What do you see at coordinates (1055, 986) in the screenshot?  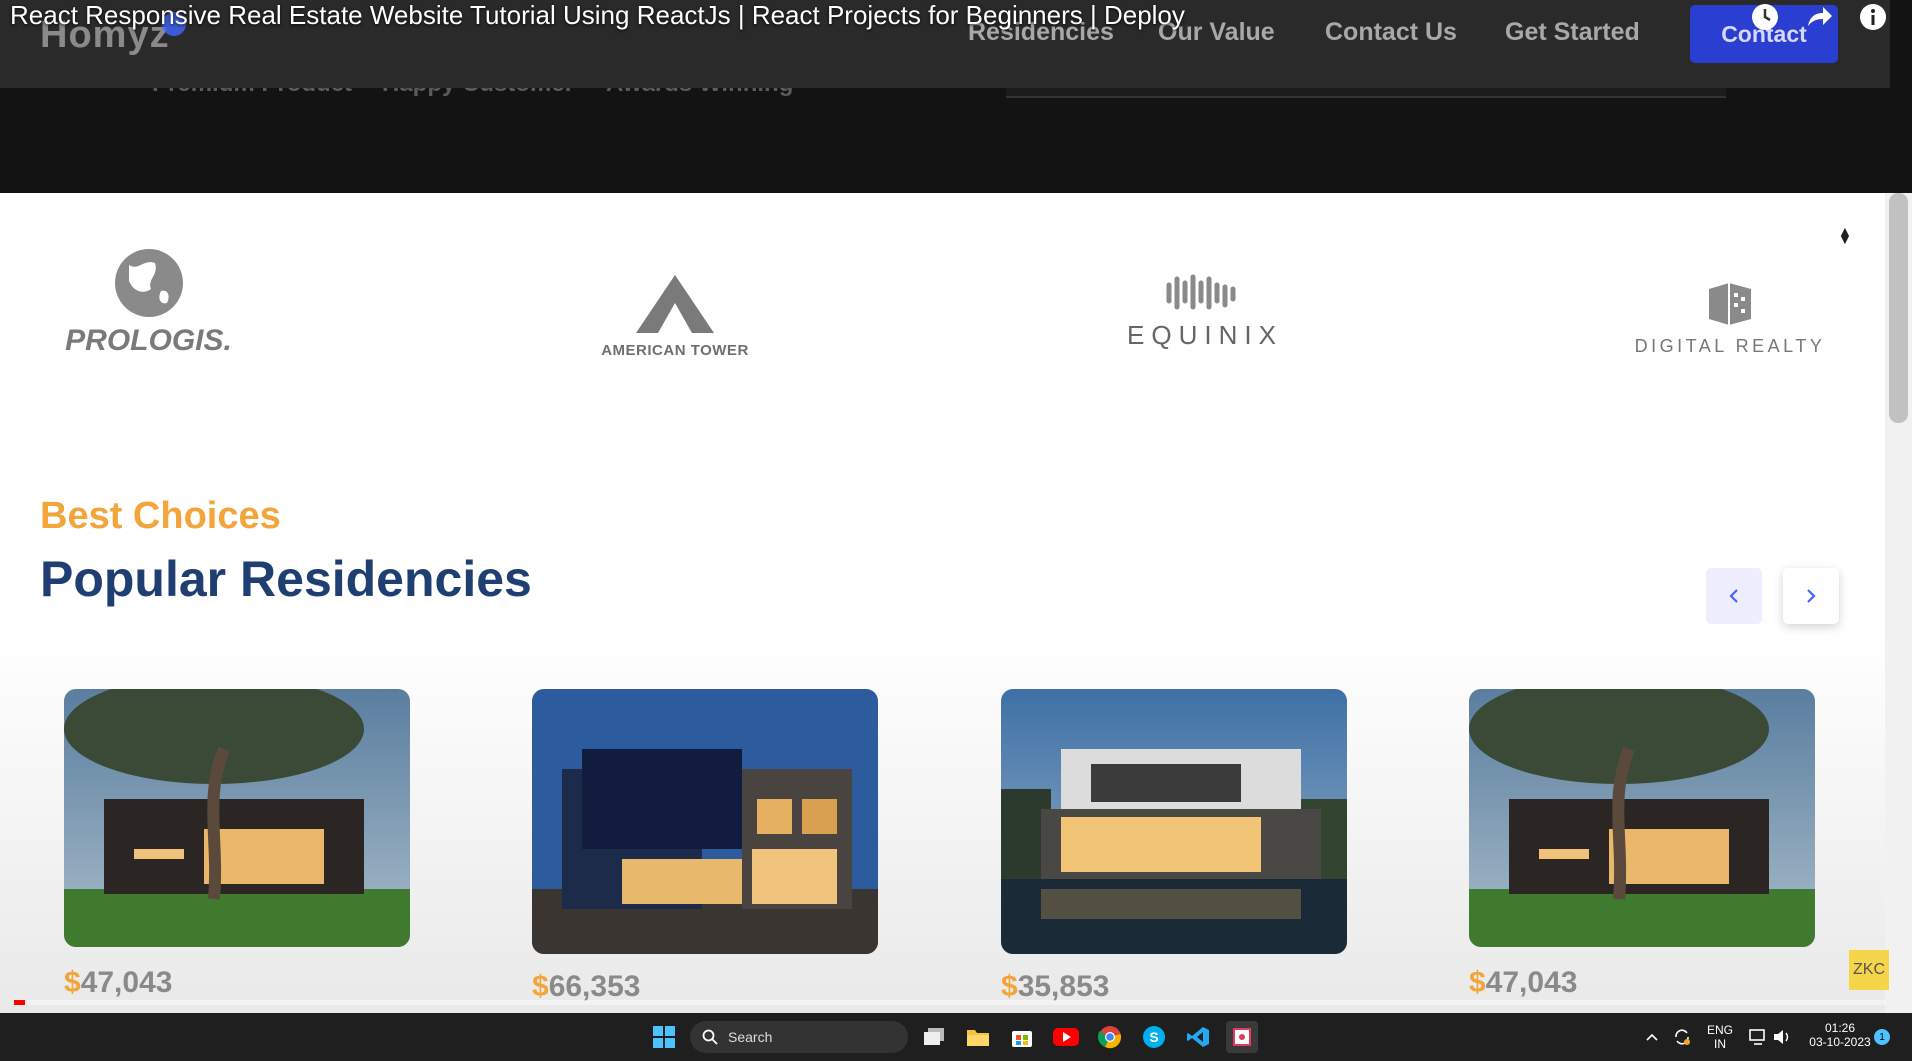 I see `residency-price: $35,853` at bounding box center [1055, 986].